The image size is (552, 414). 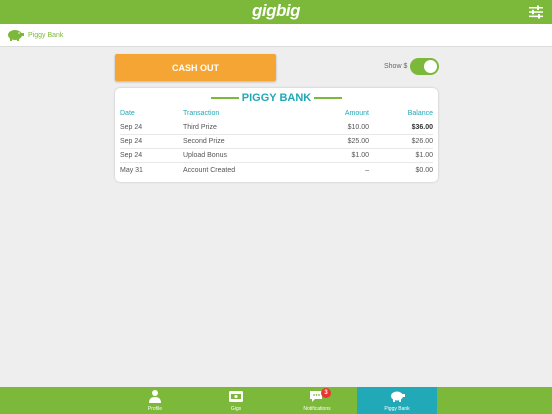 What do you see at coordinates (155, 396) in the screenshot?
I see `person-icon` at bounding box center [155, 396].